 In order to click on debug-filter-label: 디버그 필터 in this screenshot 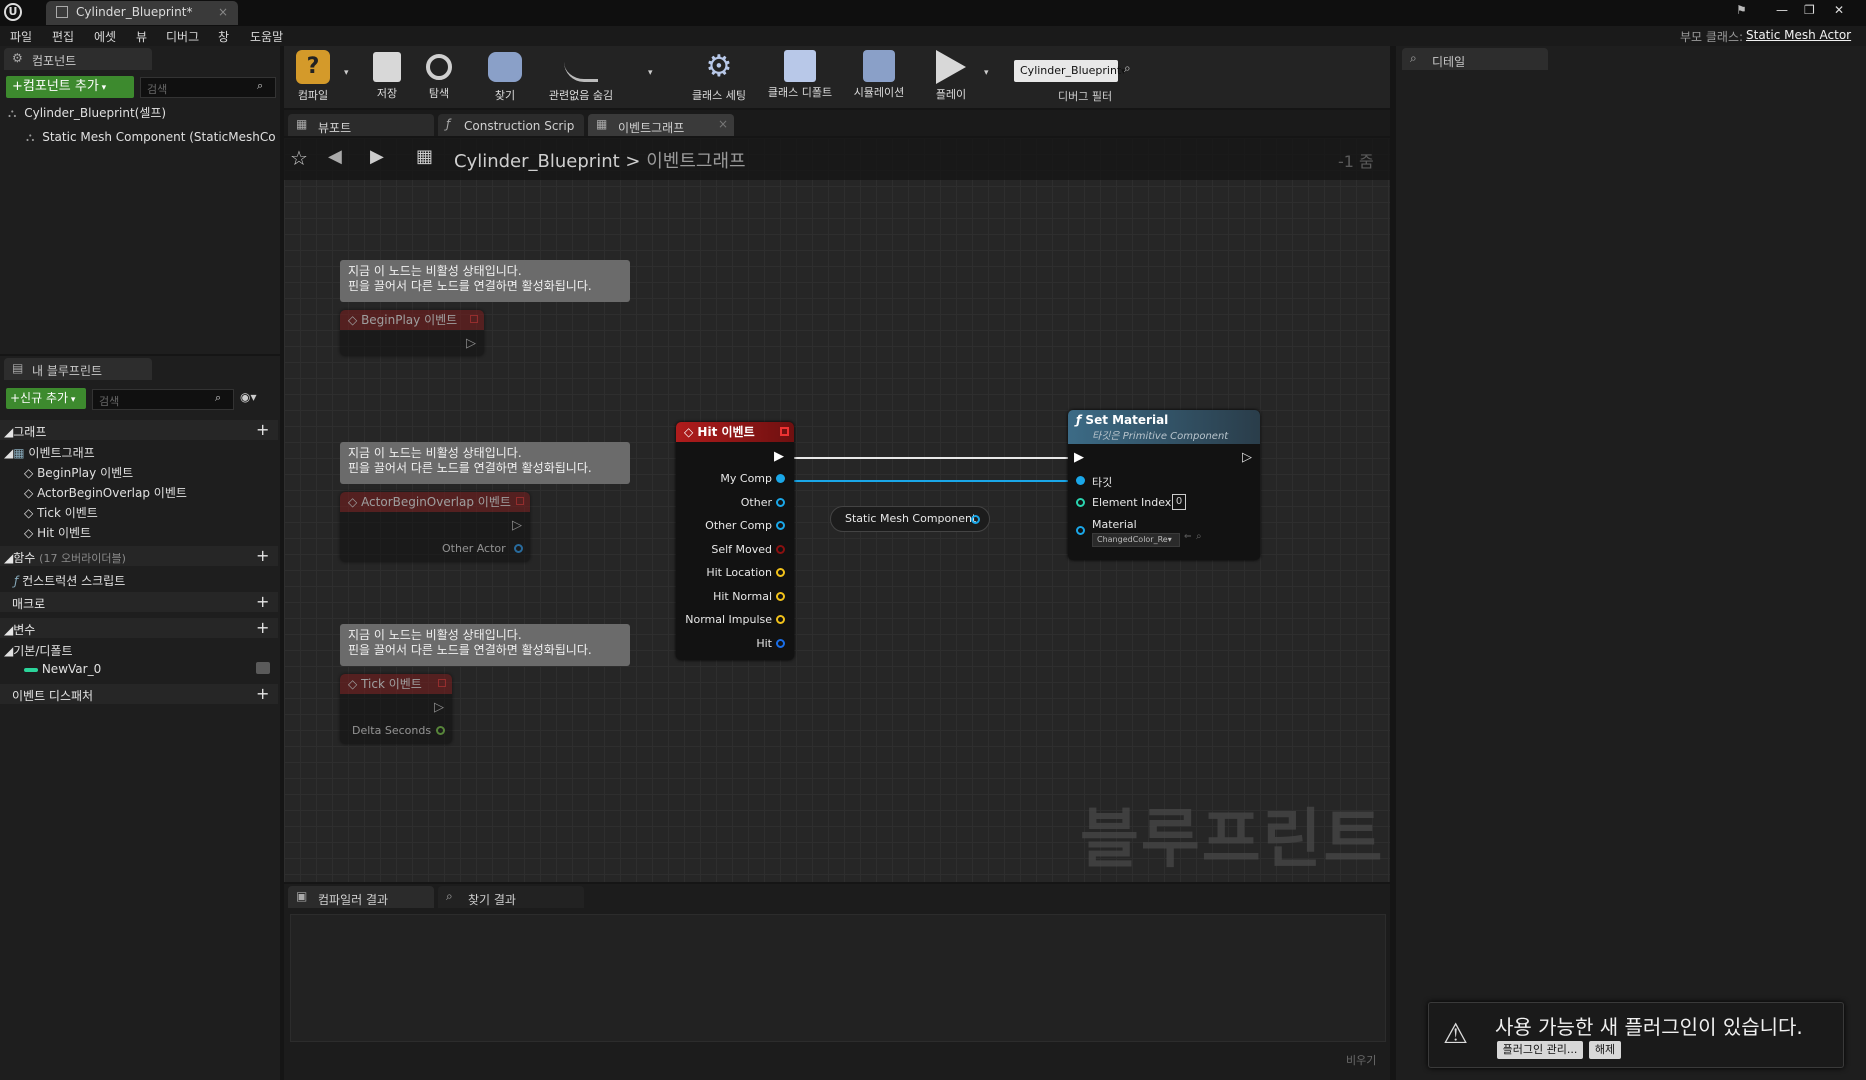, I will do `click(1085, 96)`.